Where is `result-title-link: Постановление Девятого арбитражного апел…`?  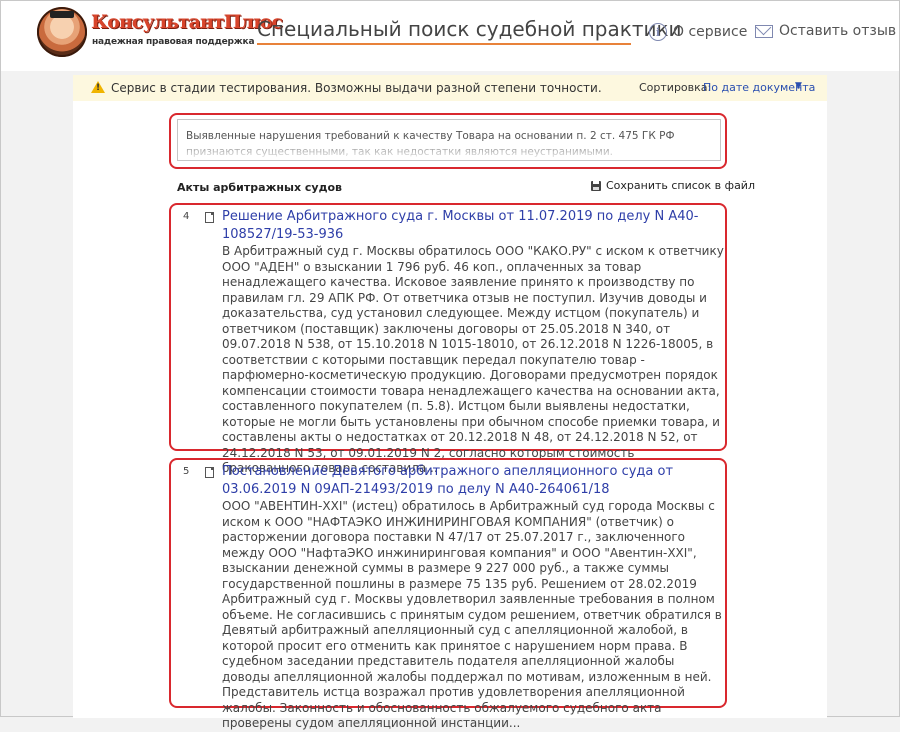
result-title-link: Постановление Девятого арбитражного апел… is located at coordinates (470, 481).